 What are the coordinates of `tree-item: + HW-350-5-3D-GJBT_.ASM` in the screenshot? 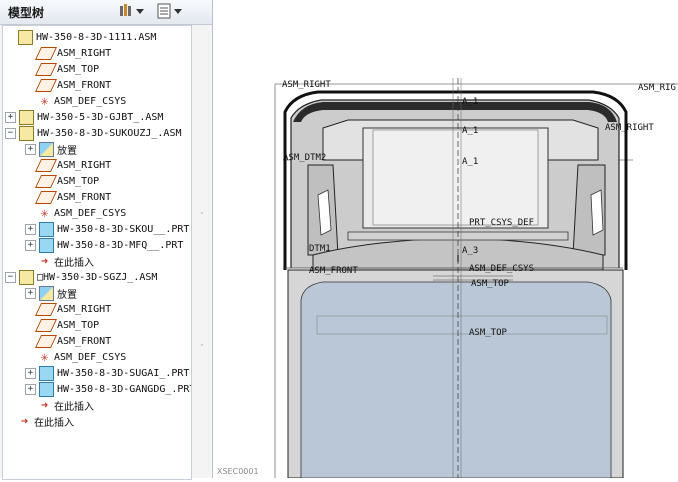 It's located at (84, 117).